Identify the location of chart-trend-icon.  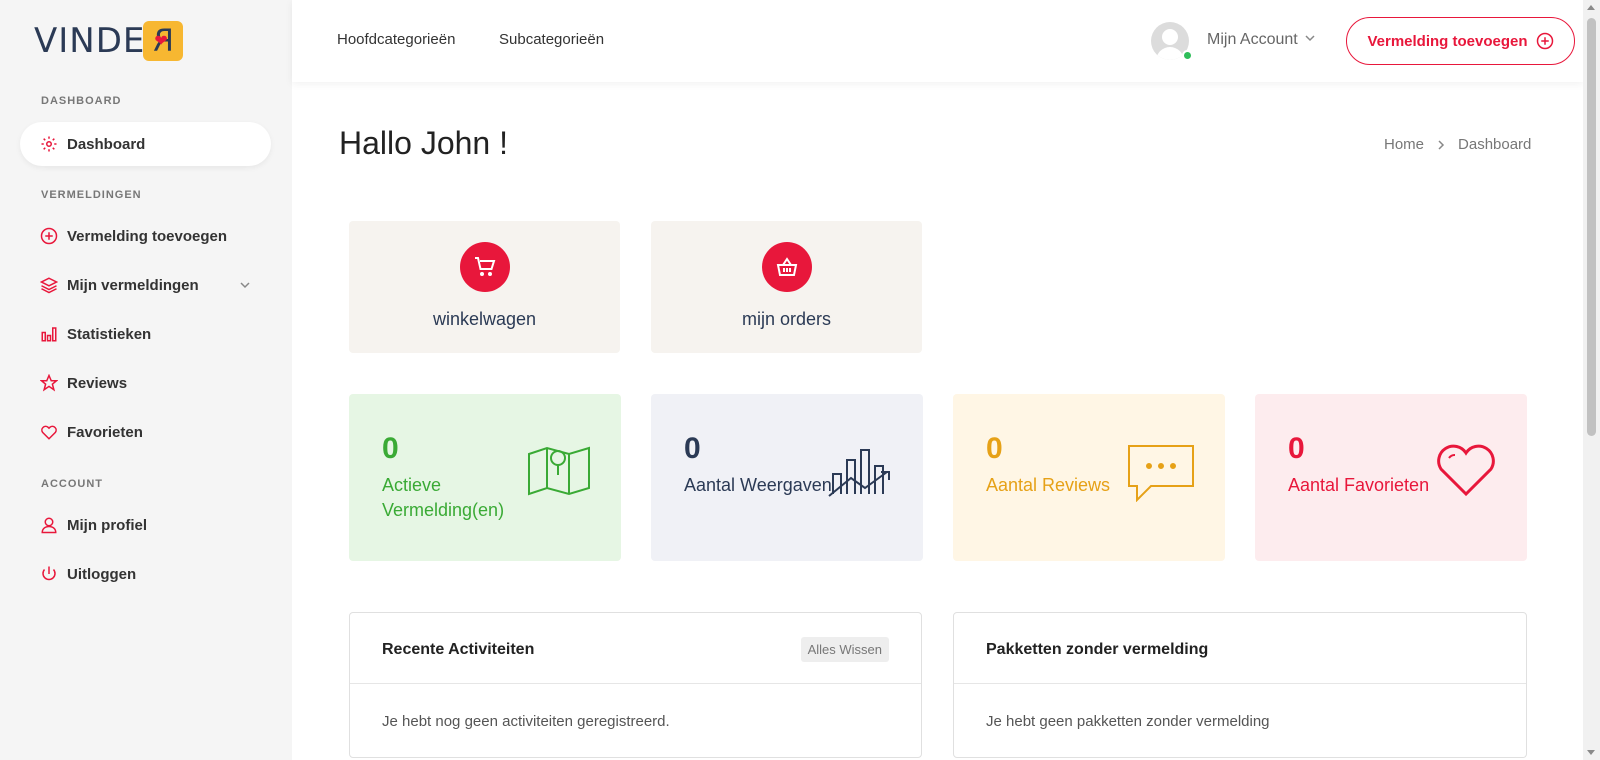
(860, 474).